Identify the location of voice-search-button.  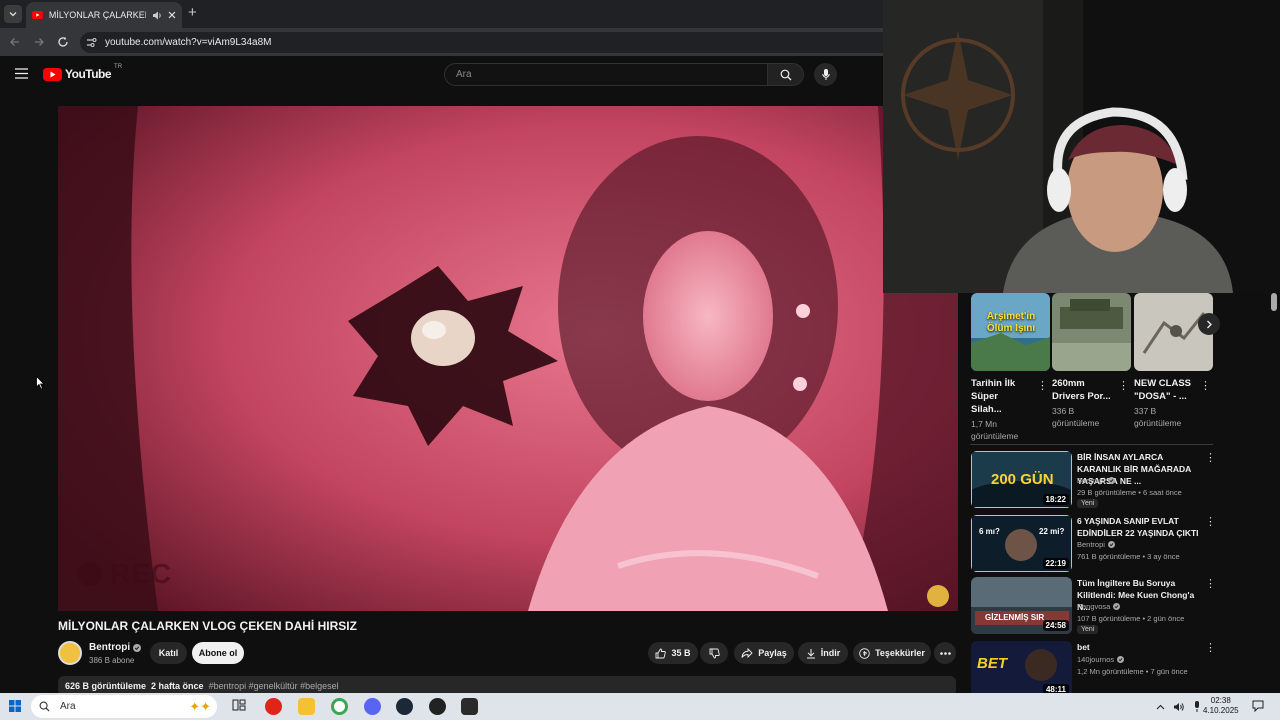
(825, 74).